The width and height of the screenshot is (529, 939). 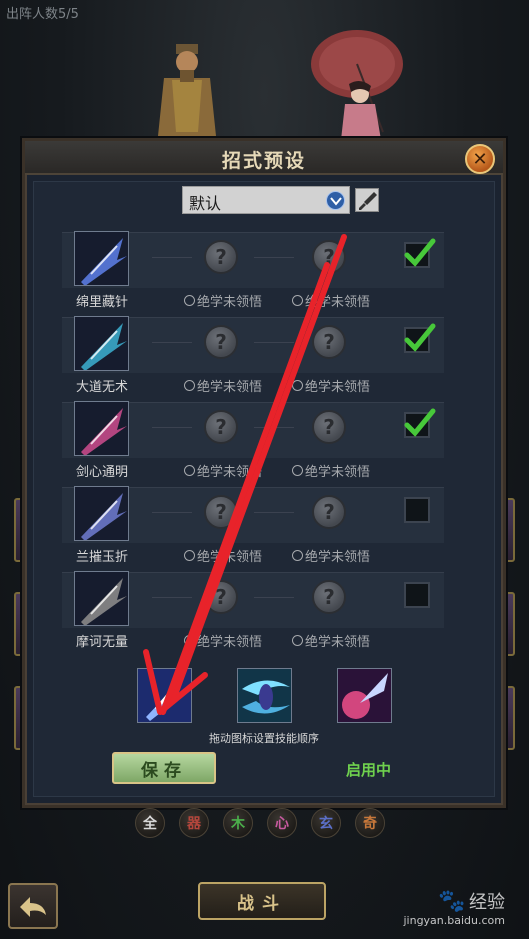 I want to click on dialog-header: 招式预设 ✕, so click(x=264, y=158).